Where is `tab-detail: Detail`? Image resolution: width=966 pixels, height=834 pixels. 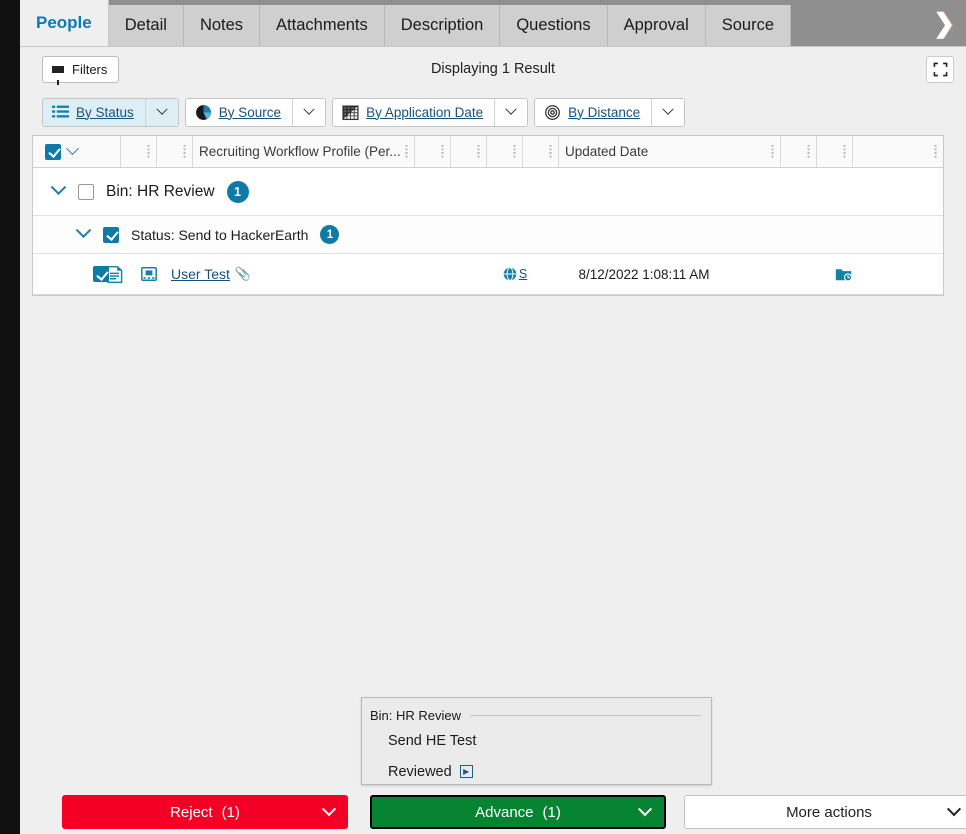
tab-detail: Detail is located at coordinates (146, 25).